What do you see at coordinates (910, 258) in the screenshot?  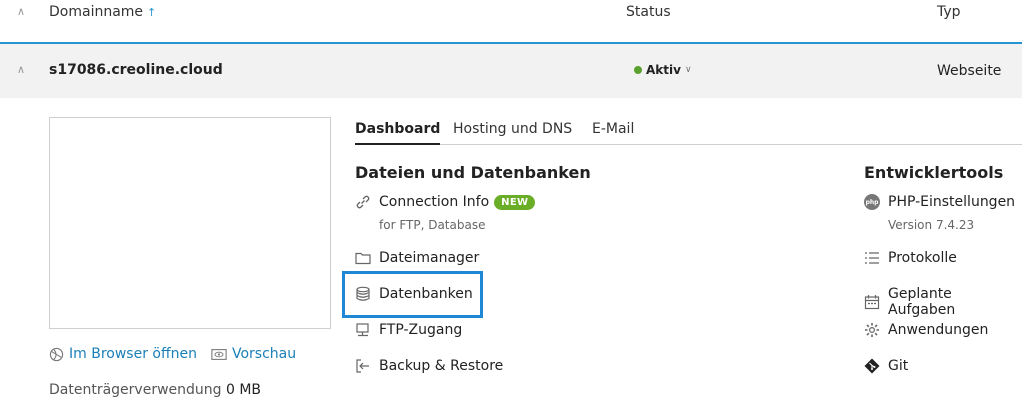 I see `logs-item: Protokolle` at bounding box center [910, 258].